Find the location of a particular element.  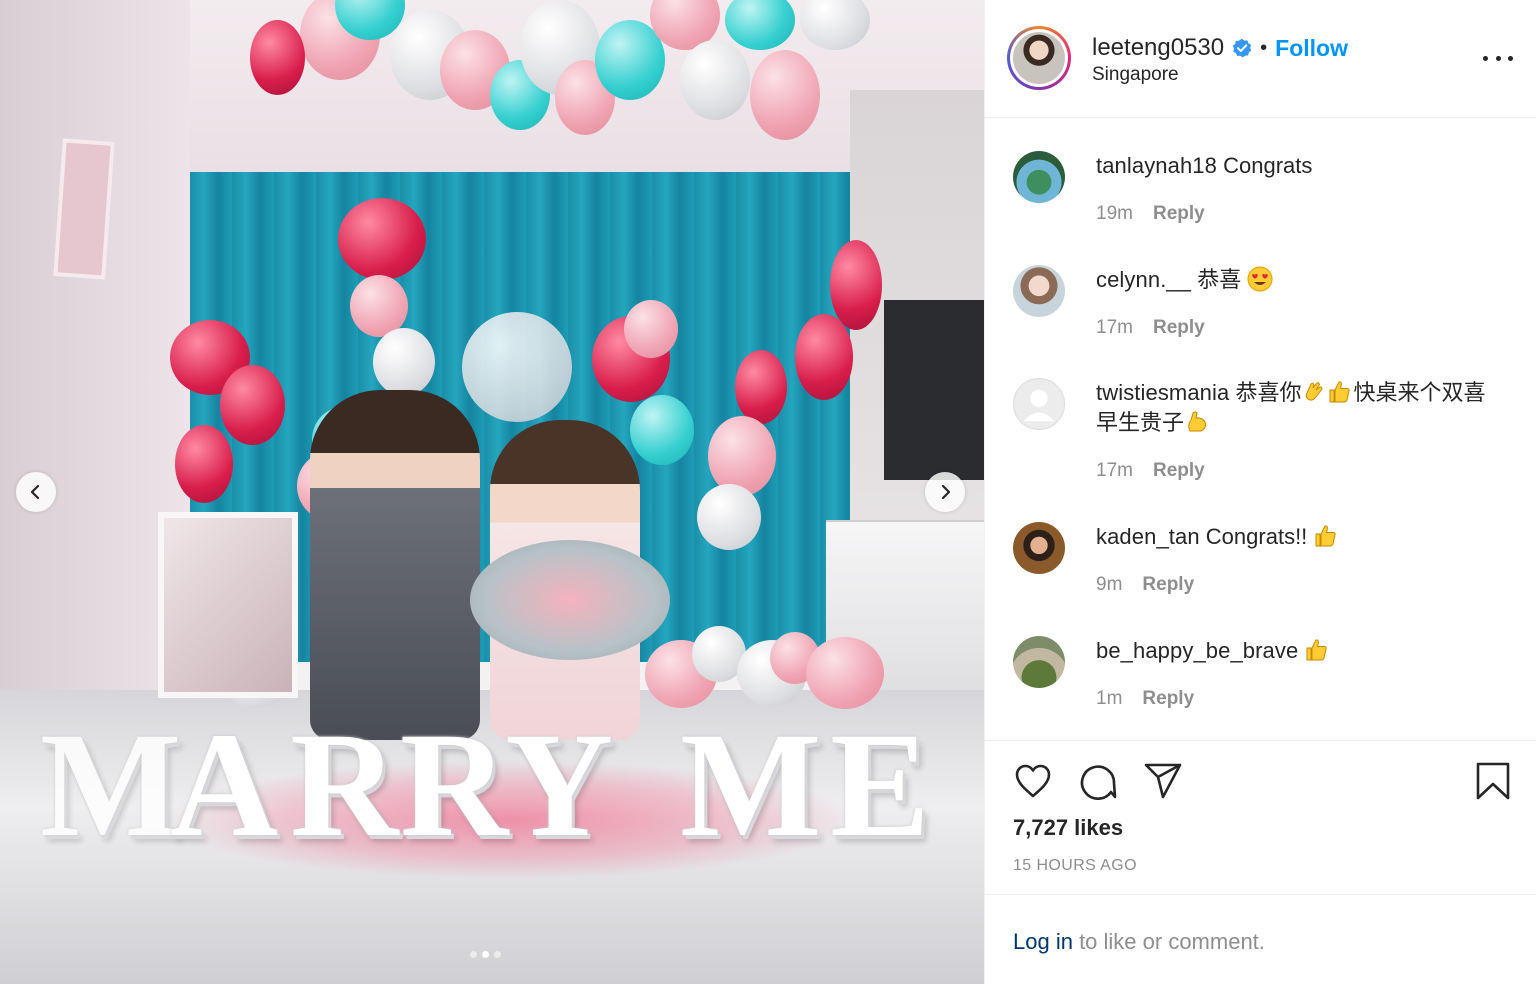

carousel-dot-active is located at coordinates (485, 954).